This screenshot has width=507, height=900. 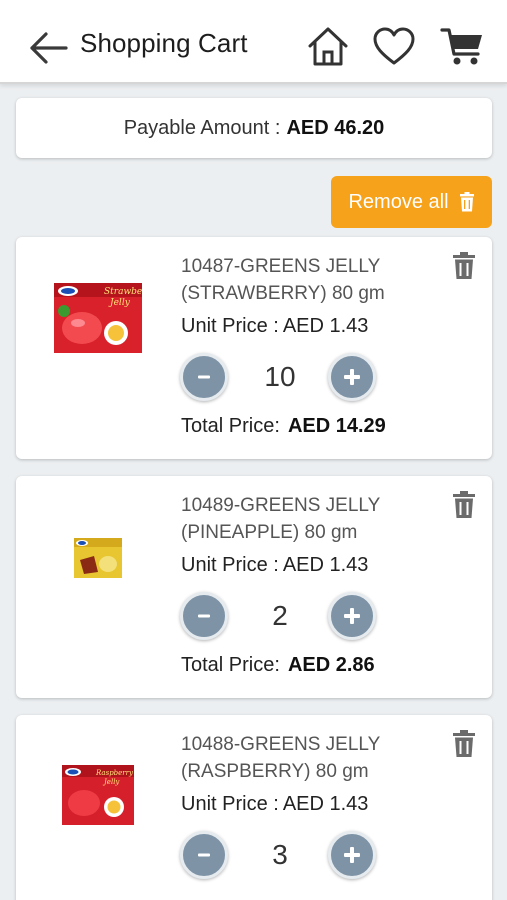 What do you see at coordinates (283, 426) in the screenshot?
I see `total-price: Total Price: AED 14.29` at bounding box center [283, 426].